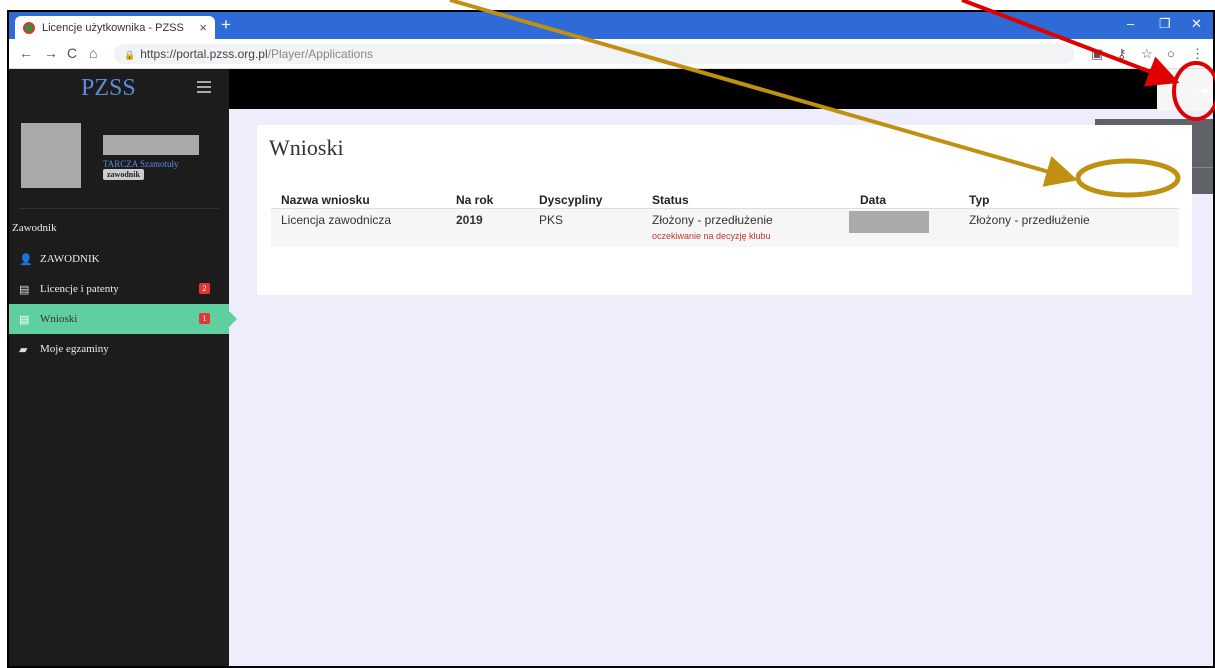 This screenshot has width=1215, height=668. I want to click on cell-type: Złożony - przedłużenie, so click(1029, 220).